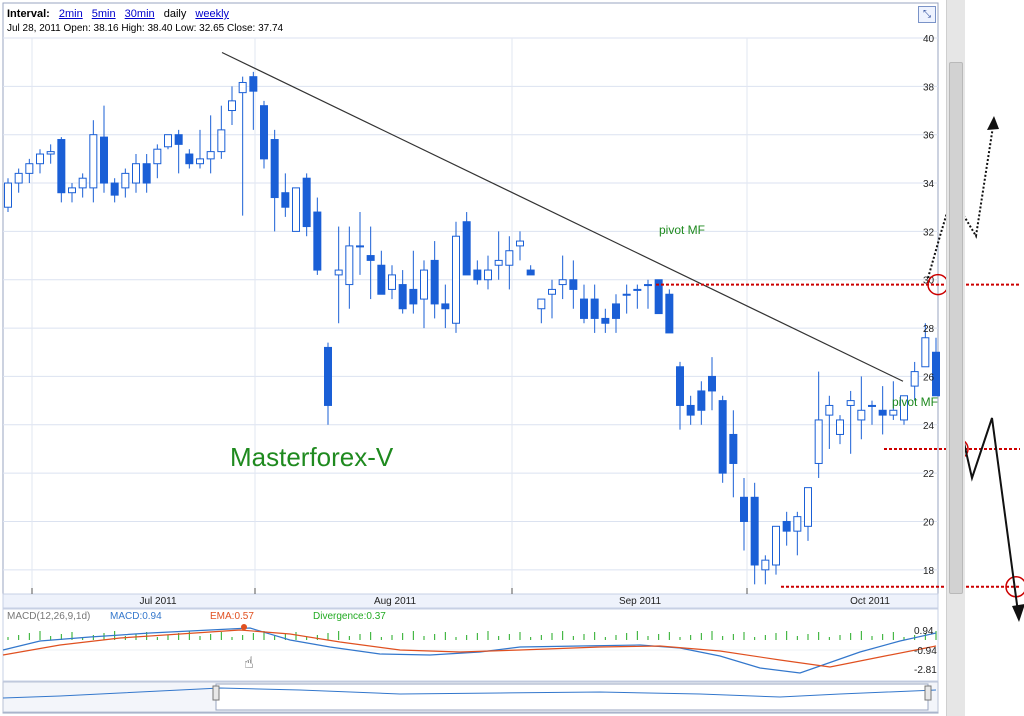 Image resolution: width=1024 pixels, height=716 pixels. Describe the element at coordinates (929, 522) in the screenshot. I see `y-tick-label: 20` at that location.